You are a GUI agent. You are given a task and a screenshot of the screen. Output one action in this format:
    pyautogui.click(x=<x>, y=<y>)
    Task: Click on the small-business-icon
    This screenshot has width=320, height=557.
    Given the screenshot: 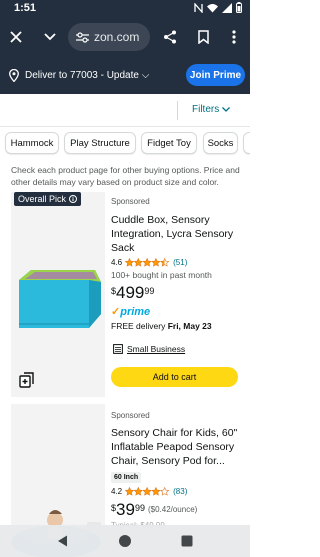 What is the action you would take?
    pyautogui.click(x=118, y=349)
    